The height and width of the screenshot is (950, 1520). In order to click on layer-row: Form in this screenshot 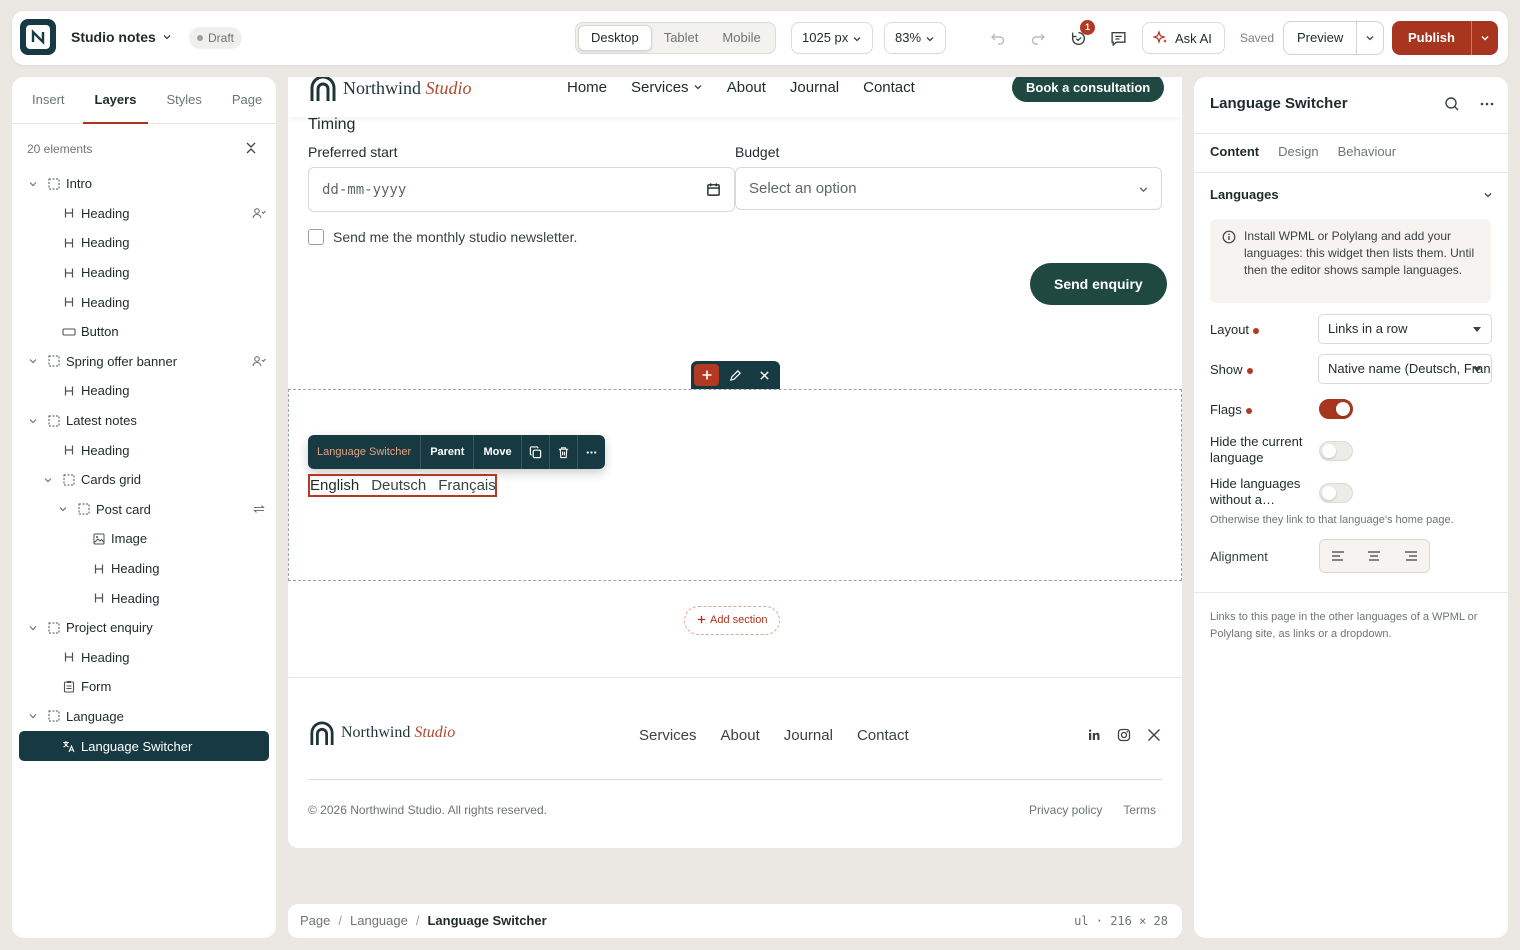, I will do `click(144, 687)`.